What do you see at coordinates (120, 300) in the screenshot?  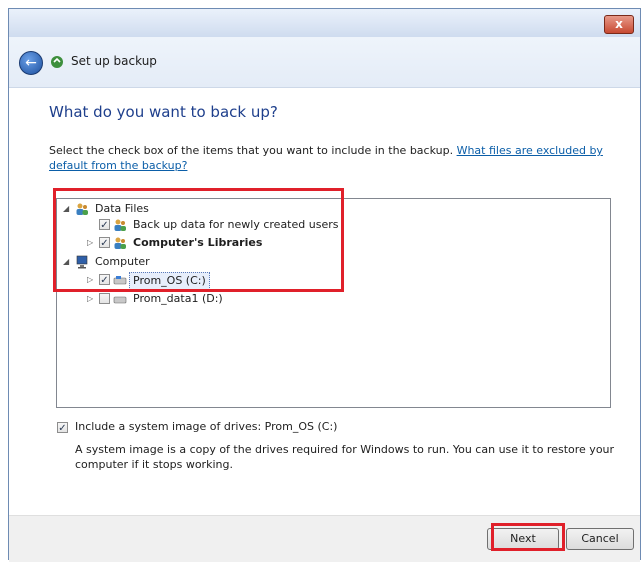 I see `drive-icon` at bounding box center [120, 300].